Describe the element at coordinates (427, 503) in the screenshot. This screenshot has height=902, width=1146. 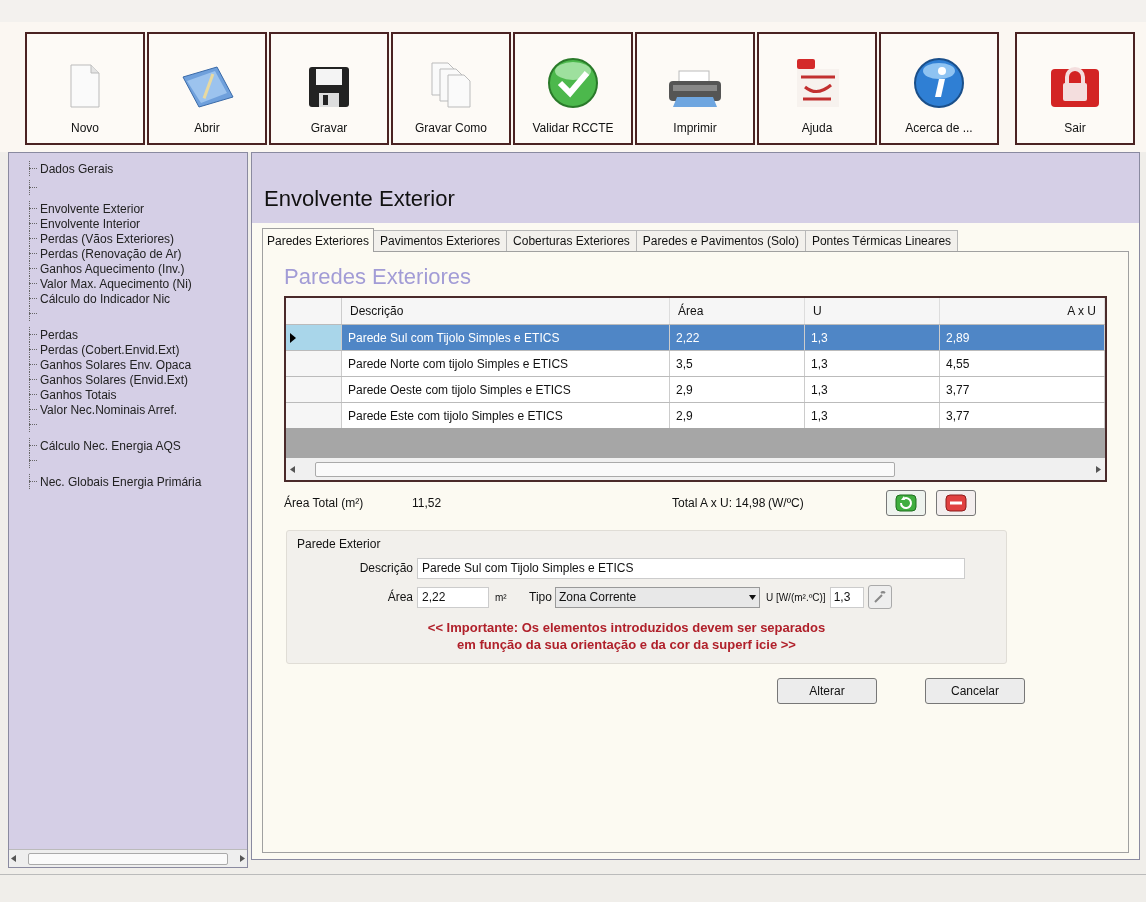
I see `total-area-value: 11,52` at that location.